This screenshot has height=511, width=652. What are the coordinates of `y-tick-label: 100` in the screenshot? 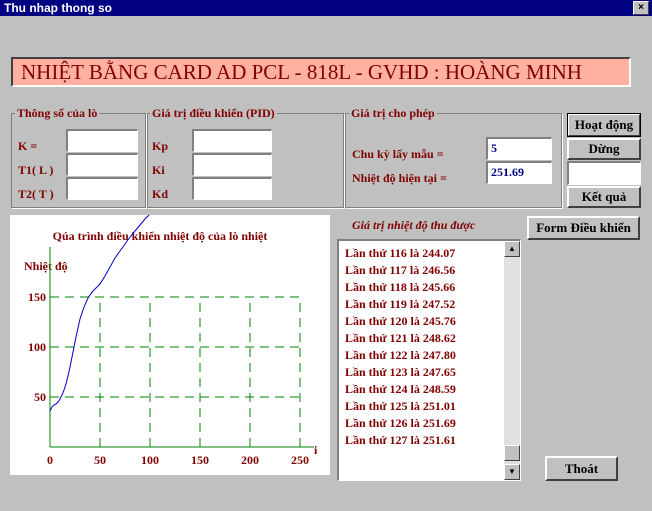 It's located at (37, 347).